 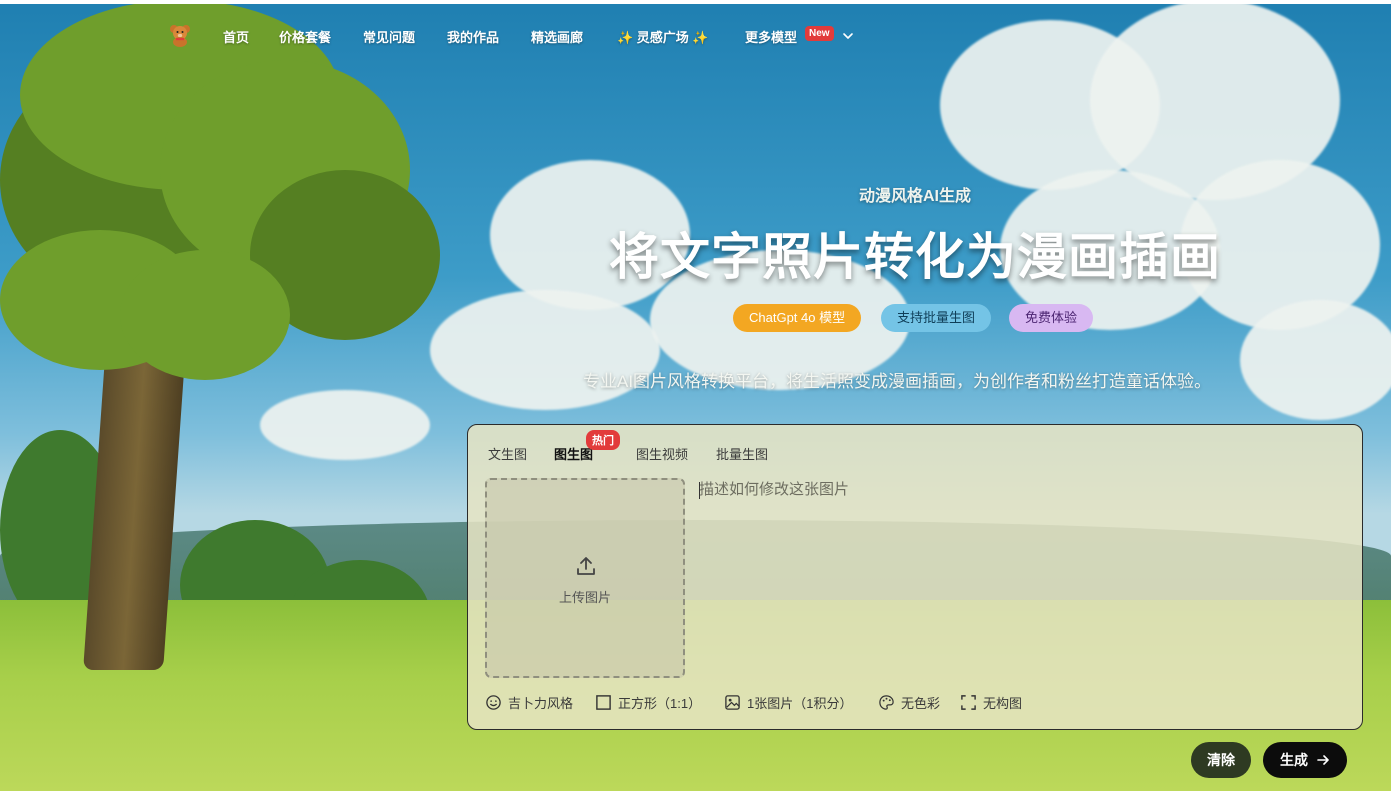 What do you see at coordinates (603, 440) in the screenshot?
I see `hot-badge: 热门` at bounding box center [603, 440].